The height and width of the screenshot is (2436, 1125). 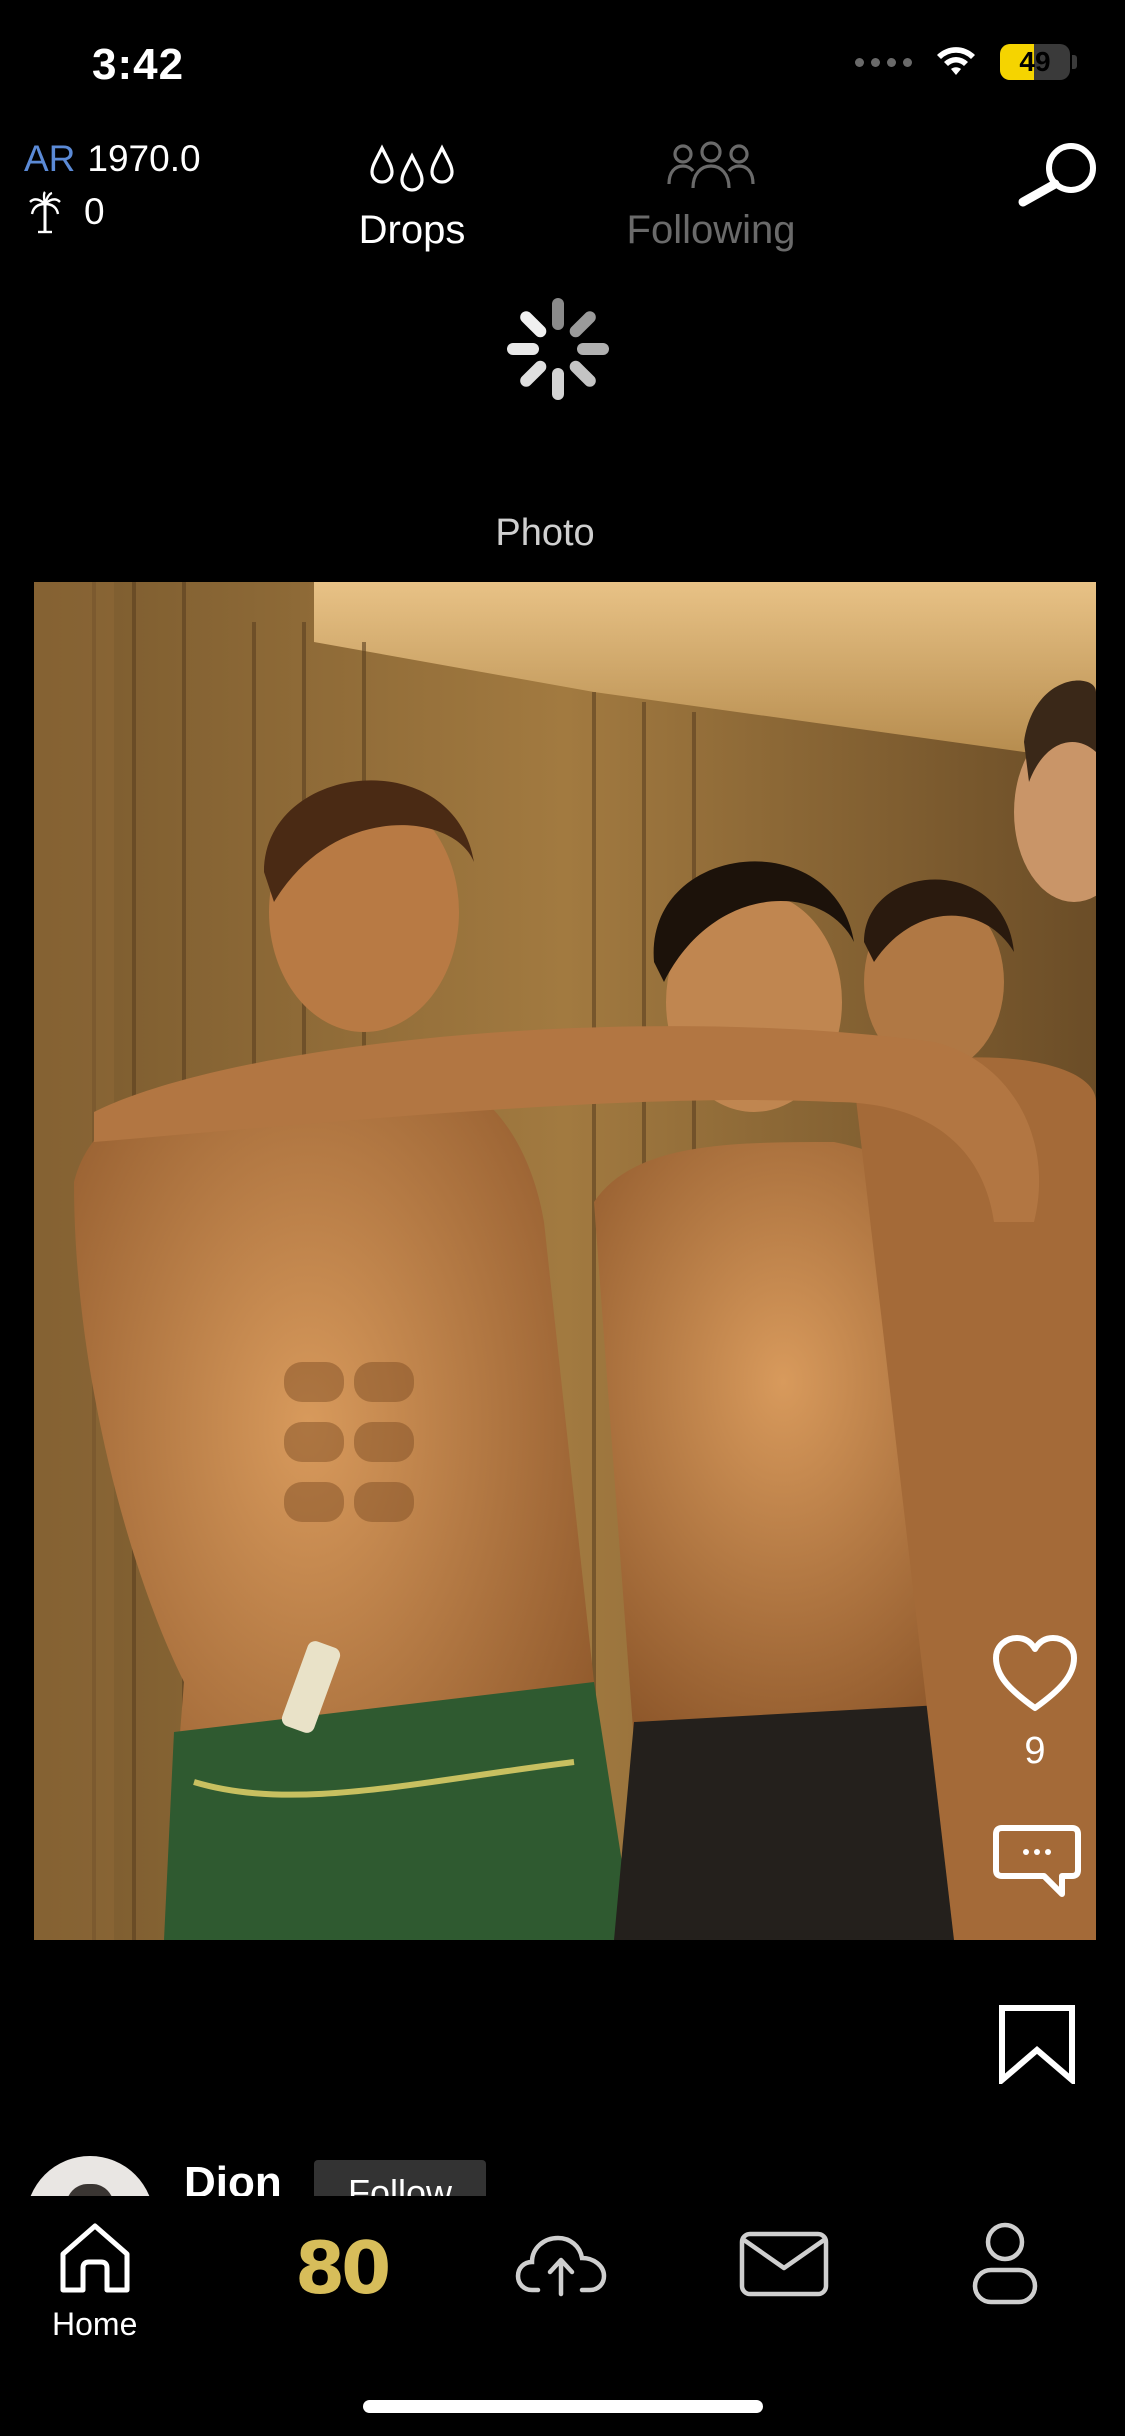 I want to click on ar-label: AR, so click(x=50, y=158).